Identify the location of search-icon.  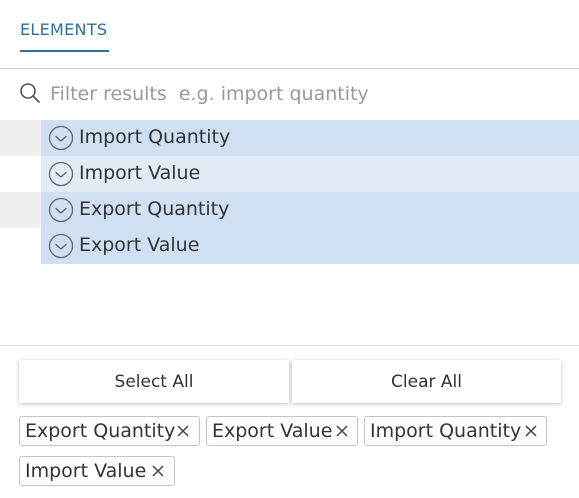
(30, 93).